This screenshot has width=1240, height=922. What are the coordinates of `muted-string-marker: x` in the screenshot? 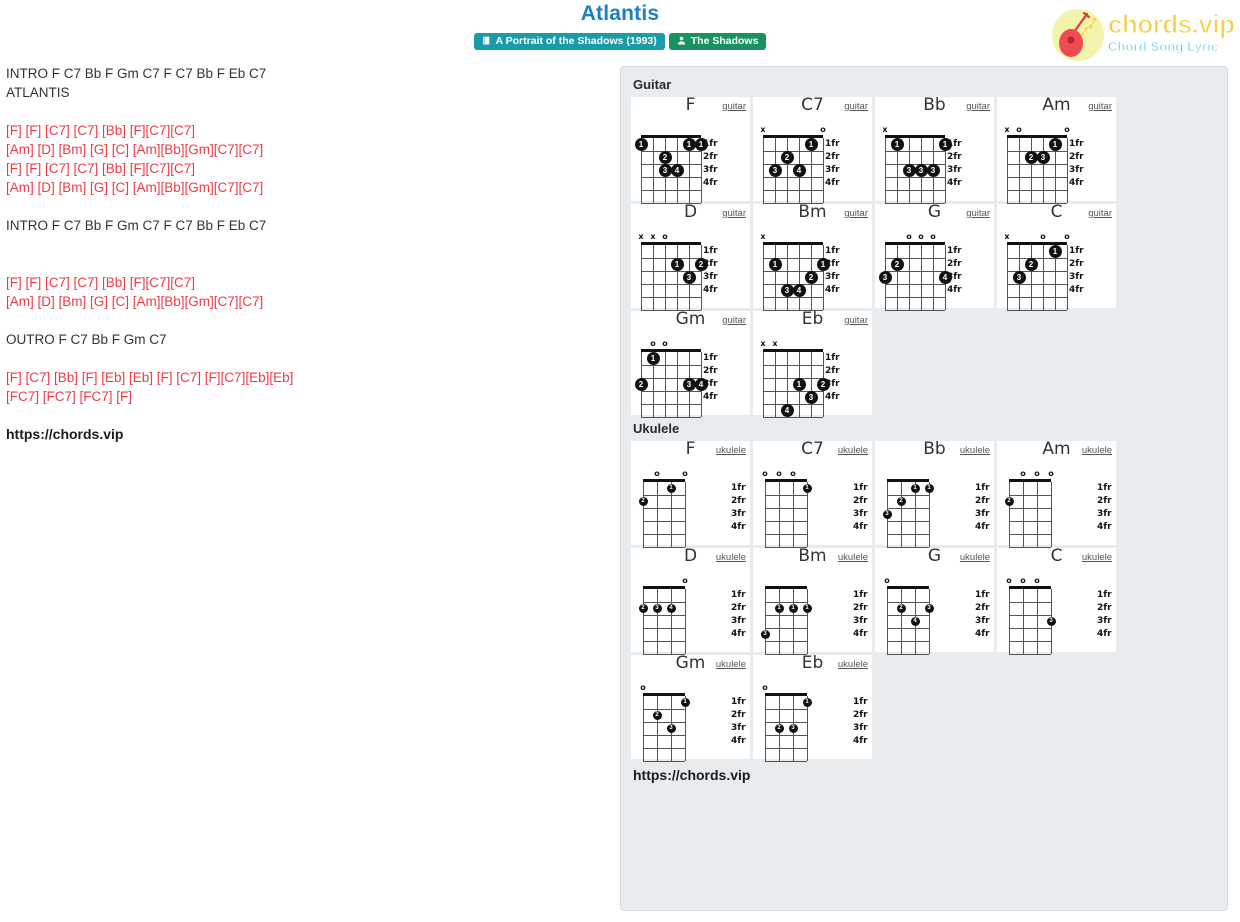 It's located at (641, 236).